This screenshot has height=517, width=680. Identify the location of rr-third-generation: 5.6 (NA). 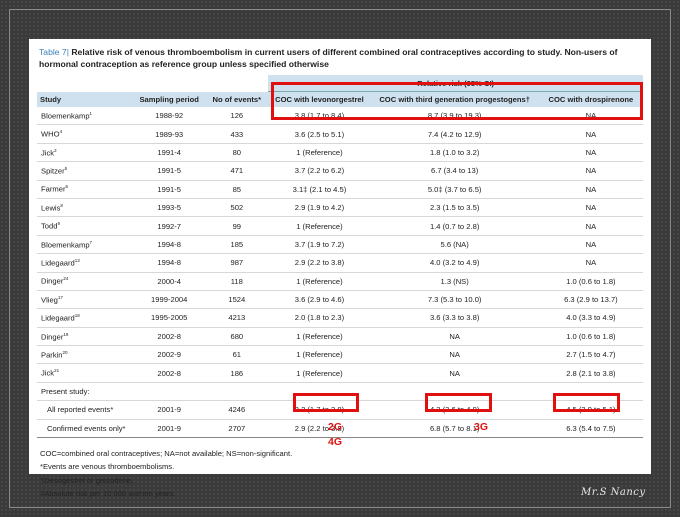
(454, 245).